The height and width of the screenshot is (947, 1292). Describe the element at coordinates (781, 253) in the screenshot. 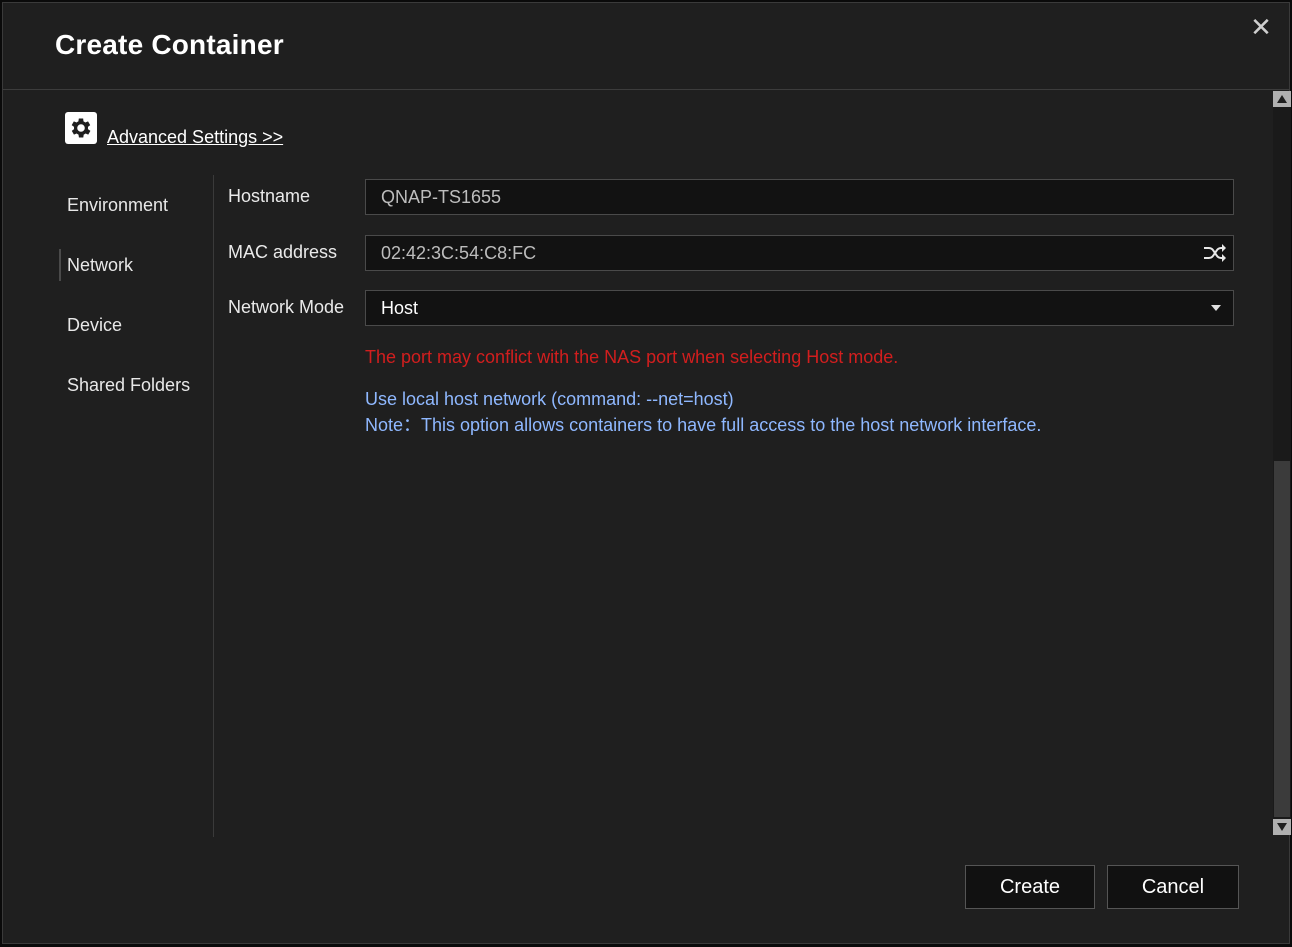

I see `mac-address-input` at that location.